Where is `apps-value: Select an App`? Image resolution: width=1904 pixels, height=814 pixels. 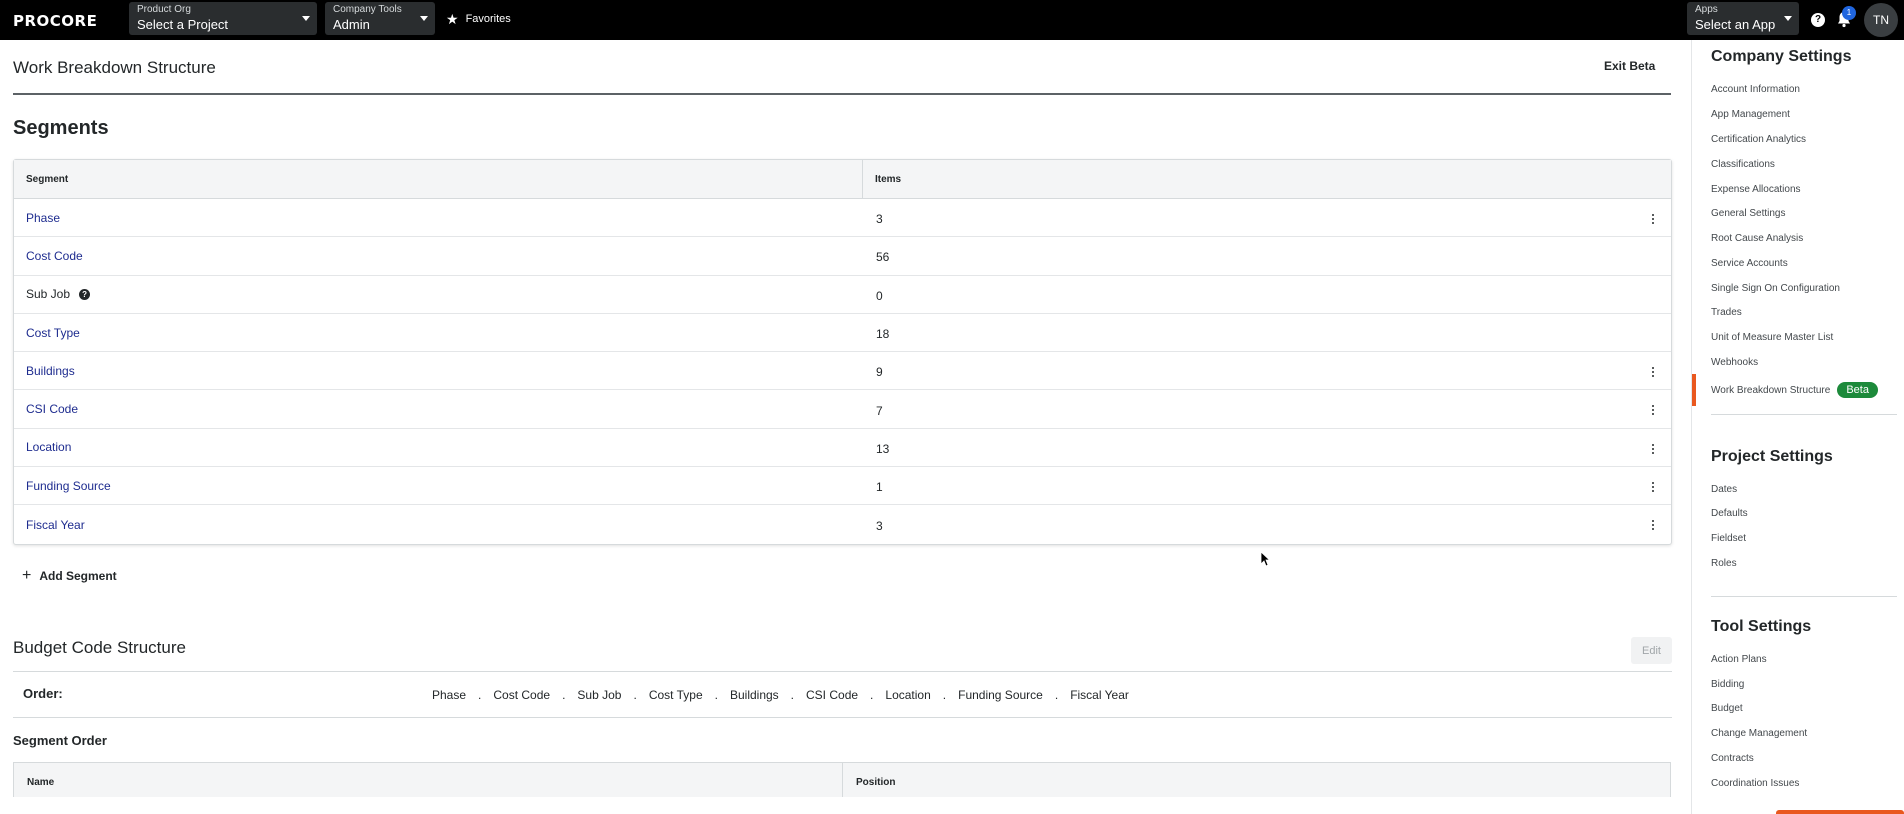 apps-value: Select an App is located at coordinates (1735, 24).